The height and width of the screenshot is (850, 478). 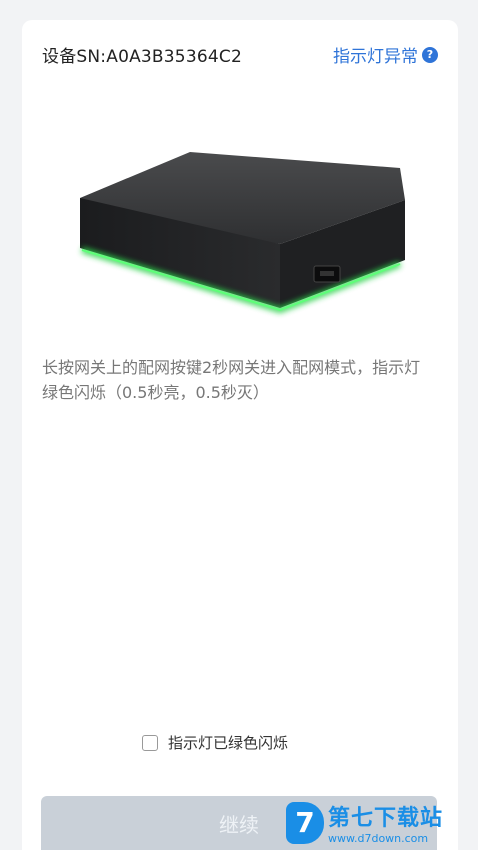 What do you see at coordinates (305, 822) in the screenshot?
I see `watermark-logo-icon: 7` at bounding box center [305, 822].